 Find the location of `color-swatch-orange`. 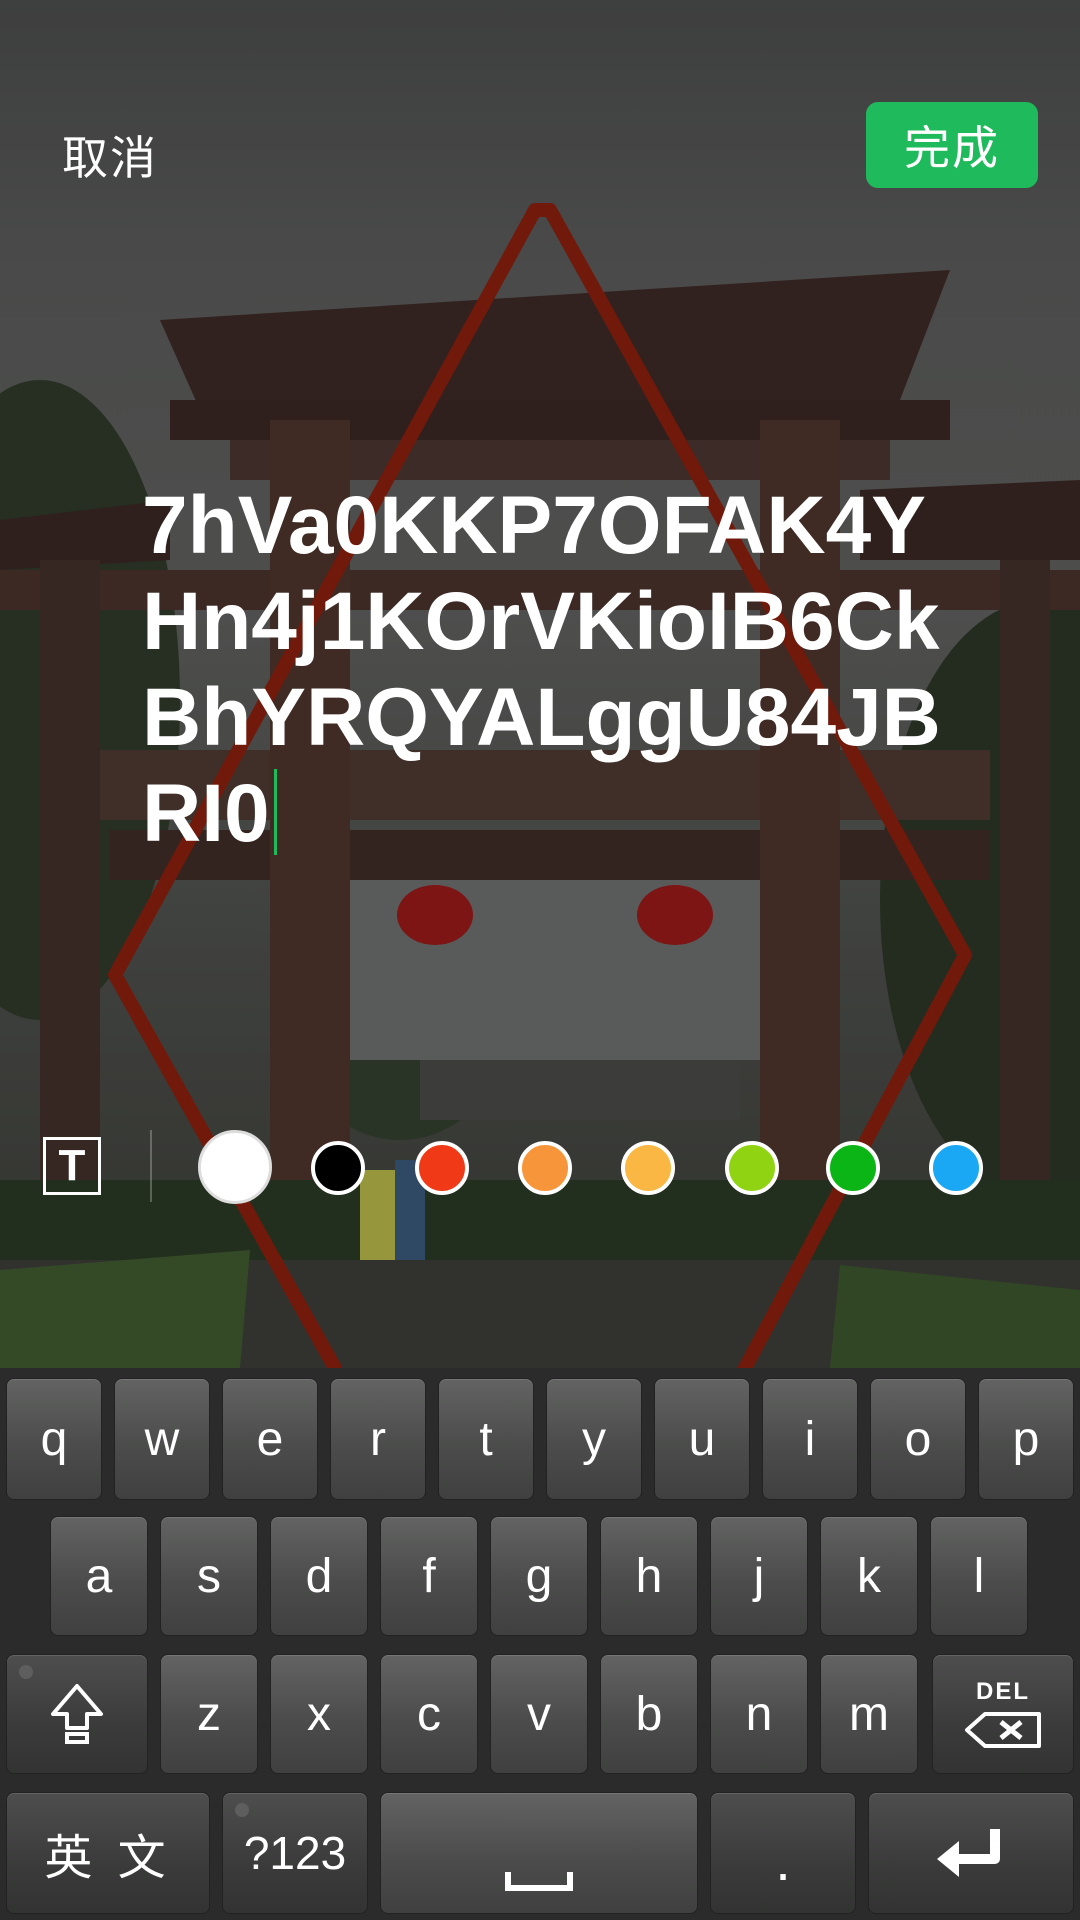

color-swatch-orange is located at coordinates (545, 1168).